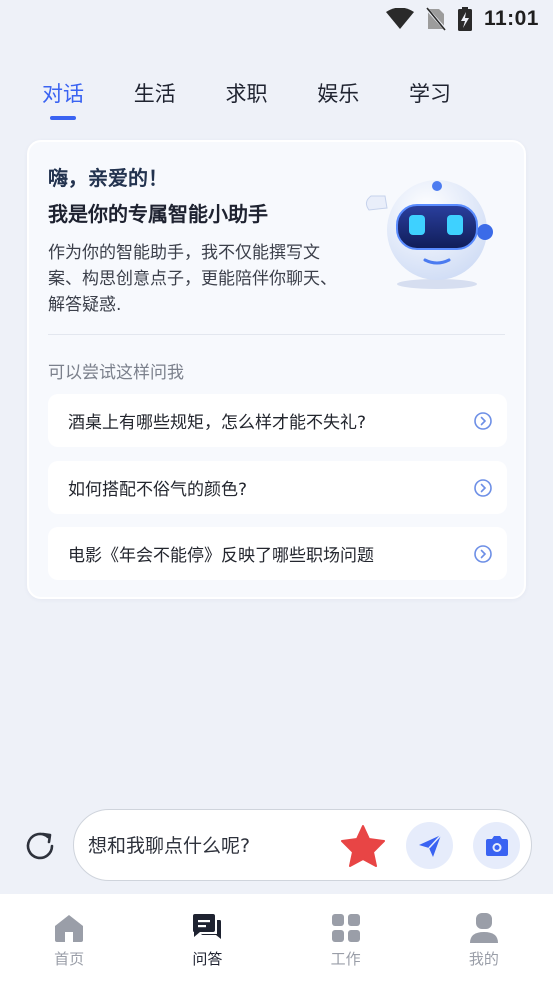 This screenshot has height=983, width=553. I want to click on robot-mascot-icon, so click(426, 231).